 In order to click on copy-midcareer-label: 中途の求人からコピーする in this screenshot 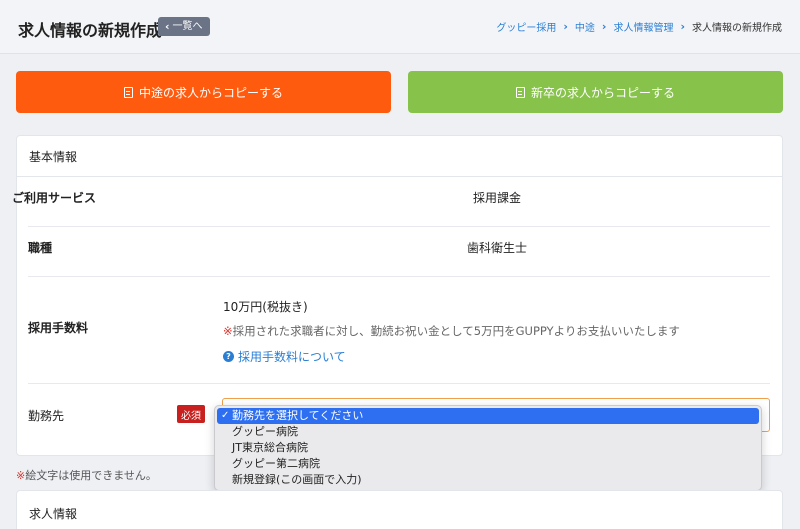, I will do `click(210, 92)`.